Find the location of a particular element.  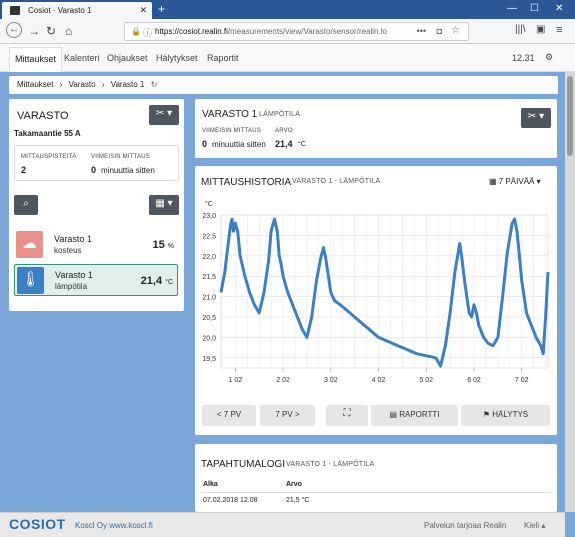

events-title: TAPAHTUMALOGI is located at coordinates (243, 464).